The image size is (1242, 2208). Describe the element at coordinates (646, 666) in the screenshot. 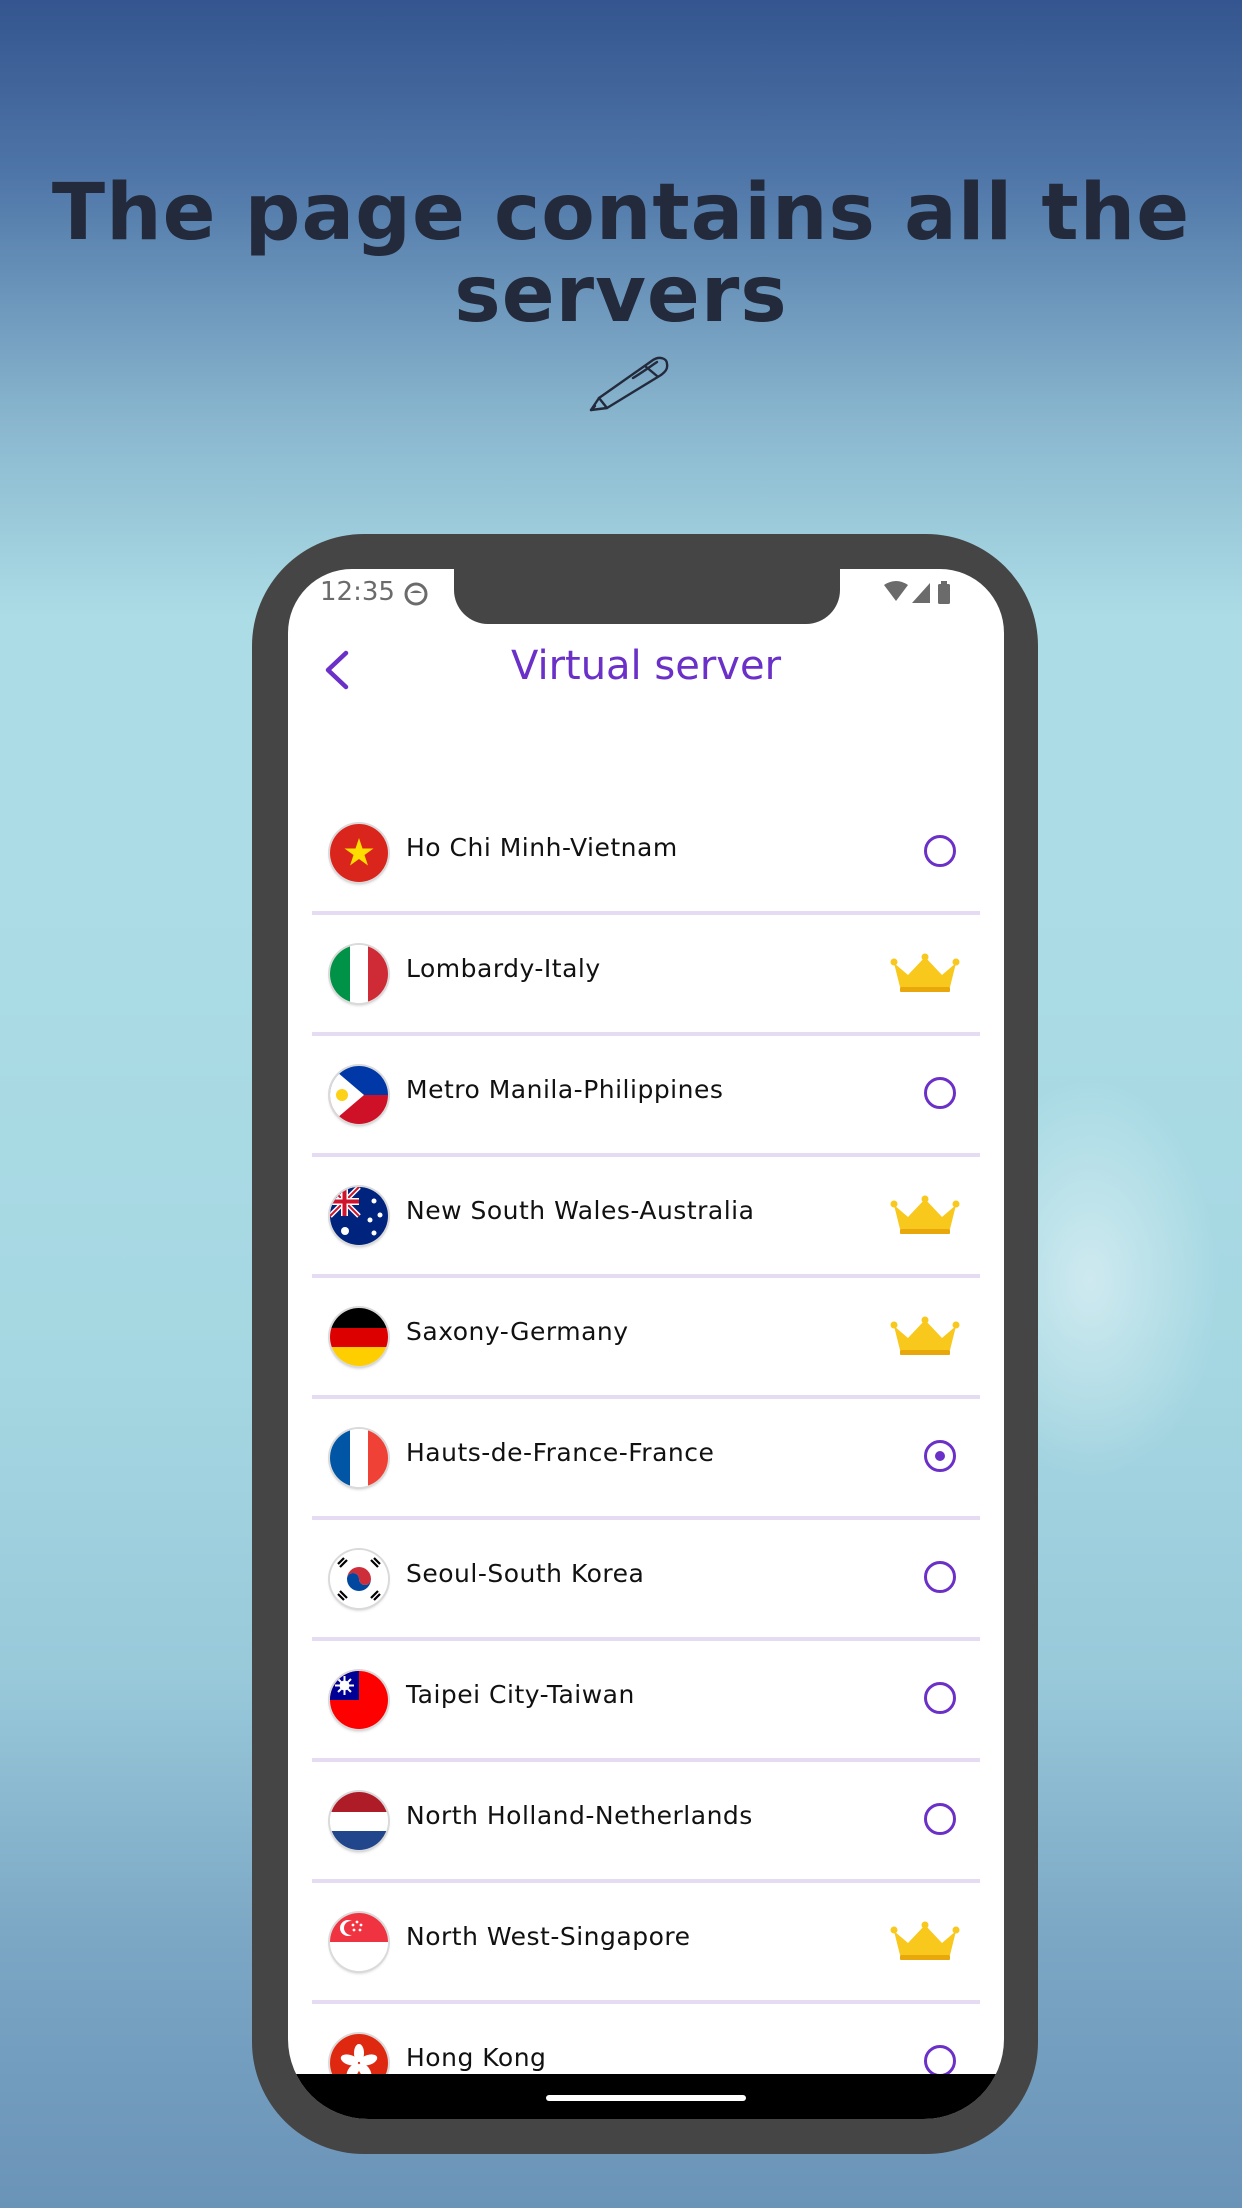

I see `page-title: Virtual server` at that location.